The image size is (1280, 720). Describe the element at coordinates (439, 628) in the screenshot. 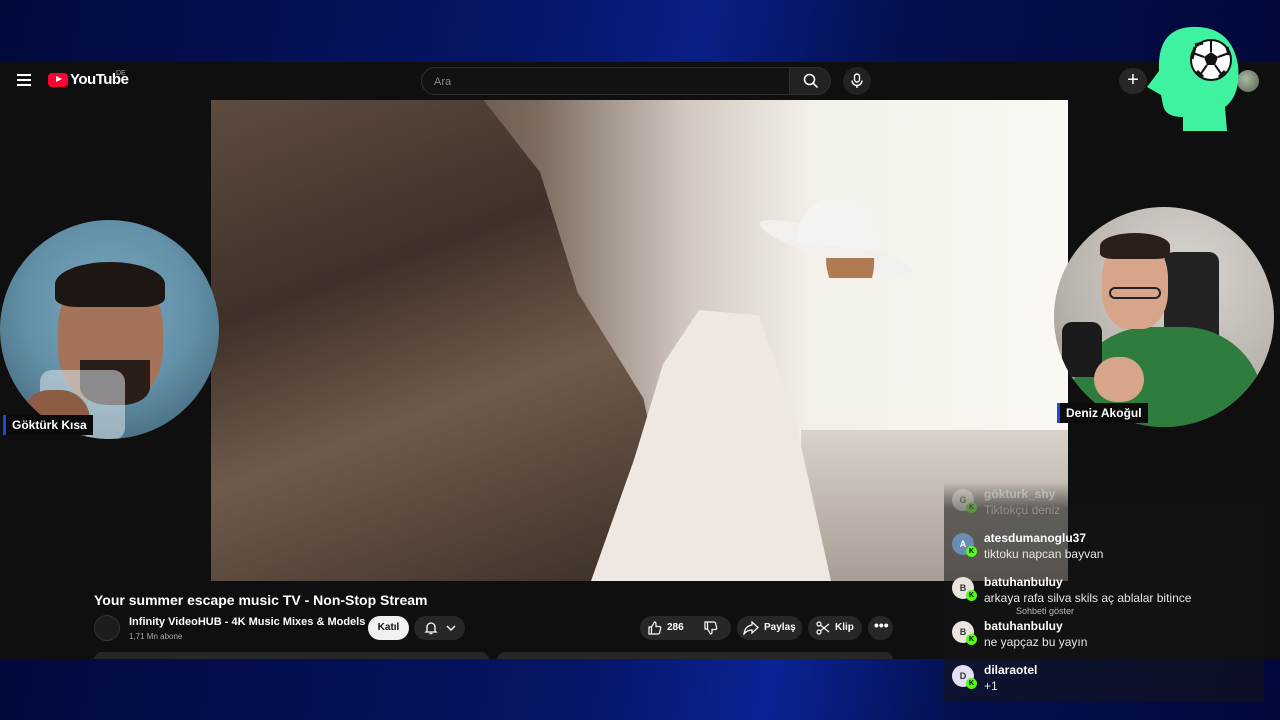

I see `notification-button` at that location.